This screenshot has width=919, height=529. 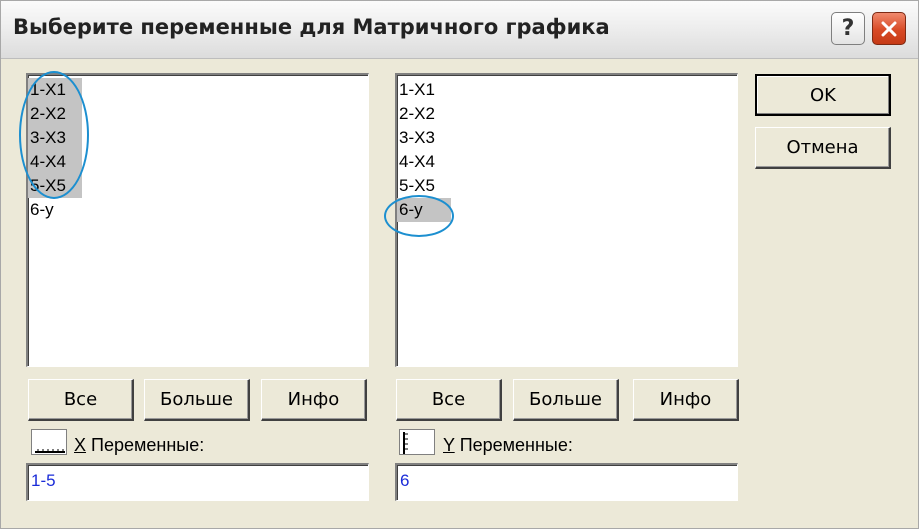 I want to click on y-variables-field: 6, so click(x=566, y=482).